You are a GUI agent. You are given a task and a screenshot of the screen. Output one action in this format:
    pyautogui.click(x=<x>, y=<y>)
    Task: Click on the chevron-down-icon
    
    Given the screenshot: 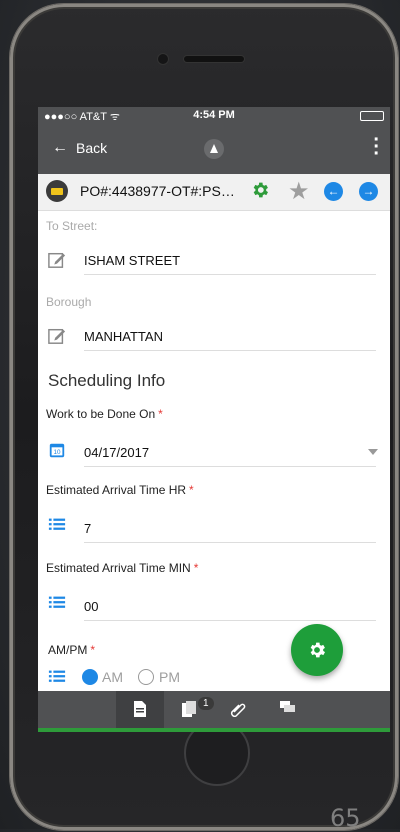 What is the action you would take?
    pyautogui.click(x=373, y=452)
    